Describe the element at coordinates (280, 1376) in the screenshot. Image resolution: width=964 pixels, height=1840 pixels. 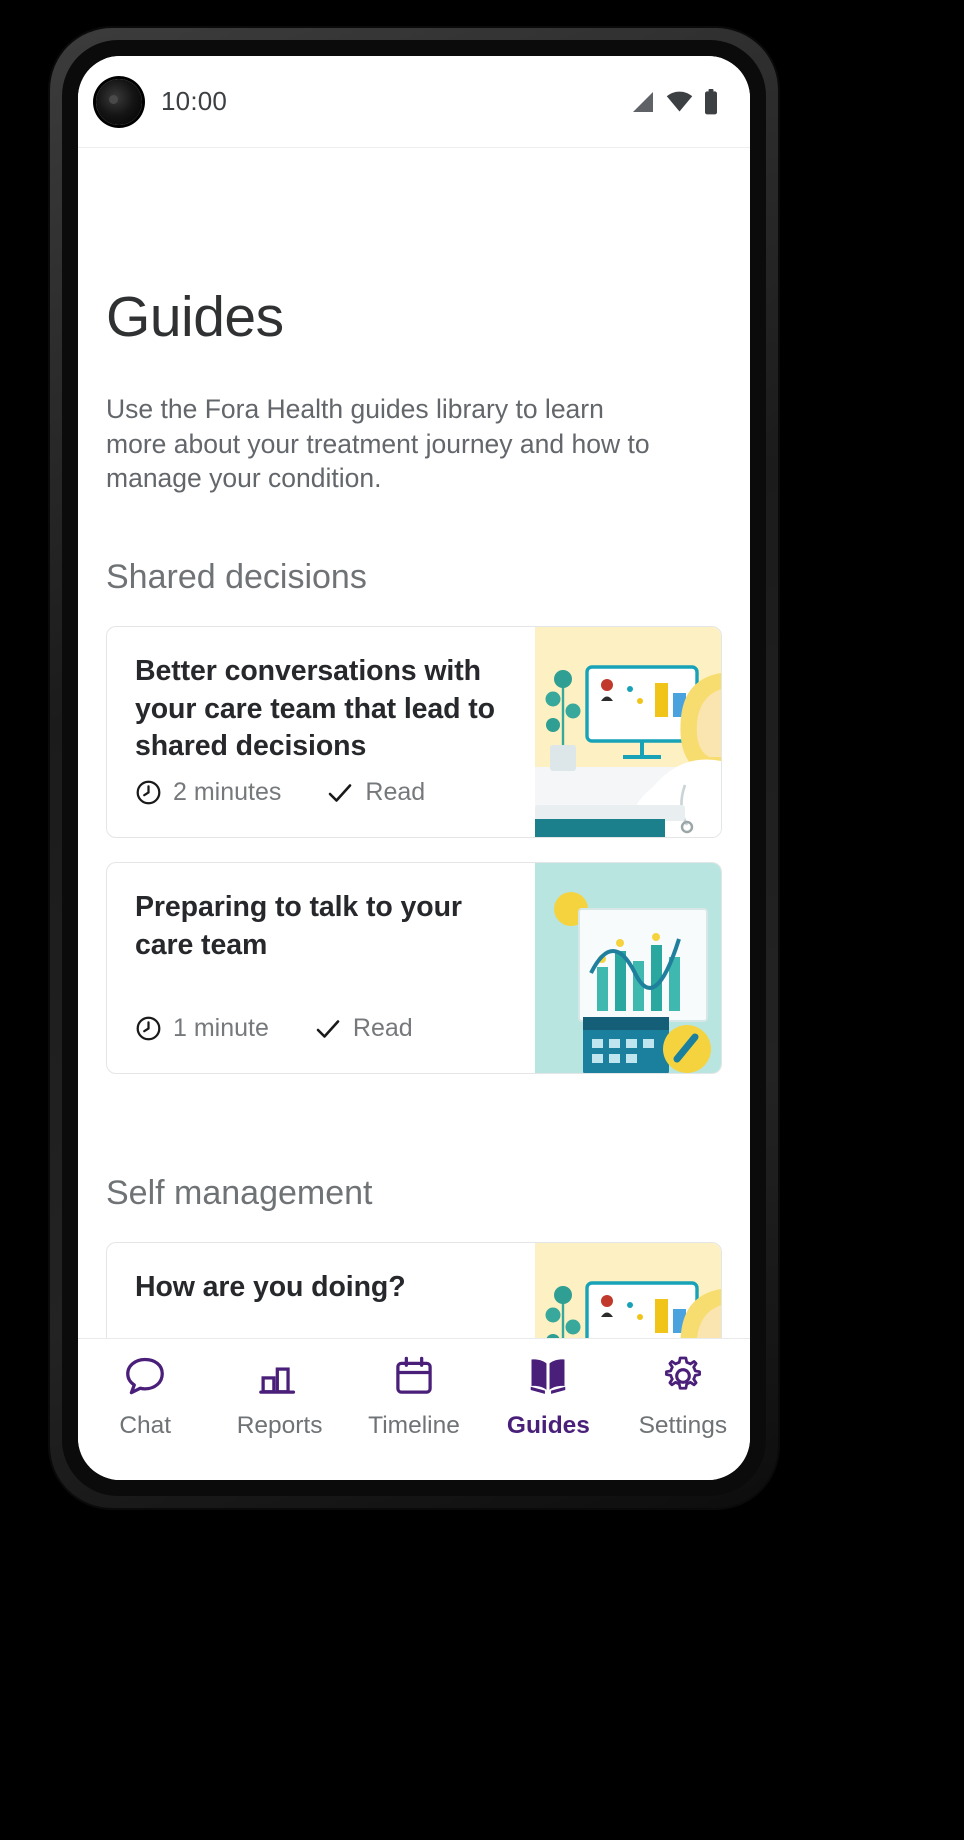
I see `bar-chart-icon` at that location.